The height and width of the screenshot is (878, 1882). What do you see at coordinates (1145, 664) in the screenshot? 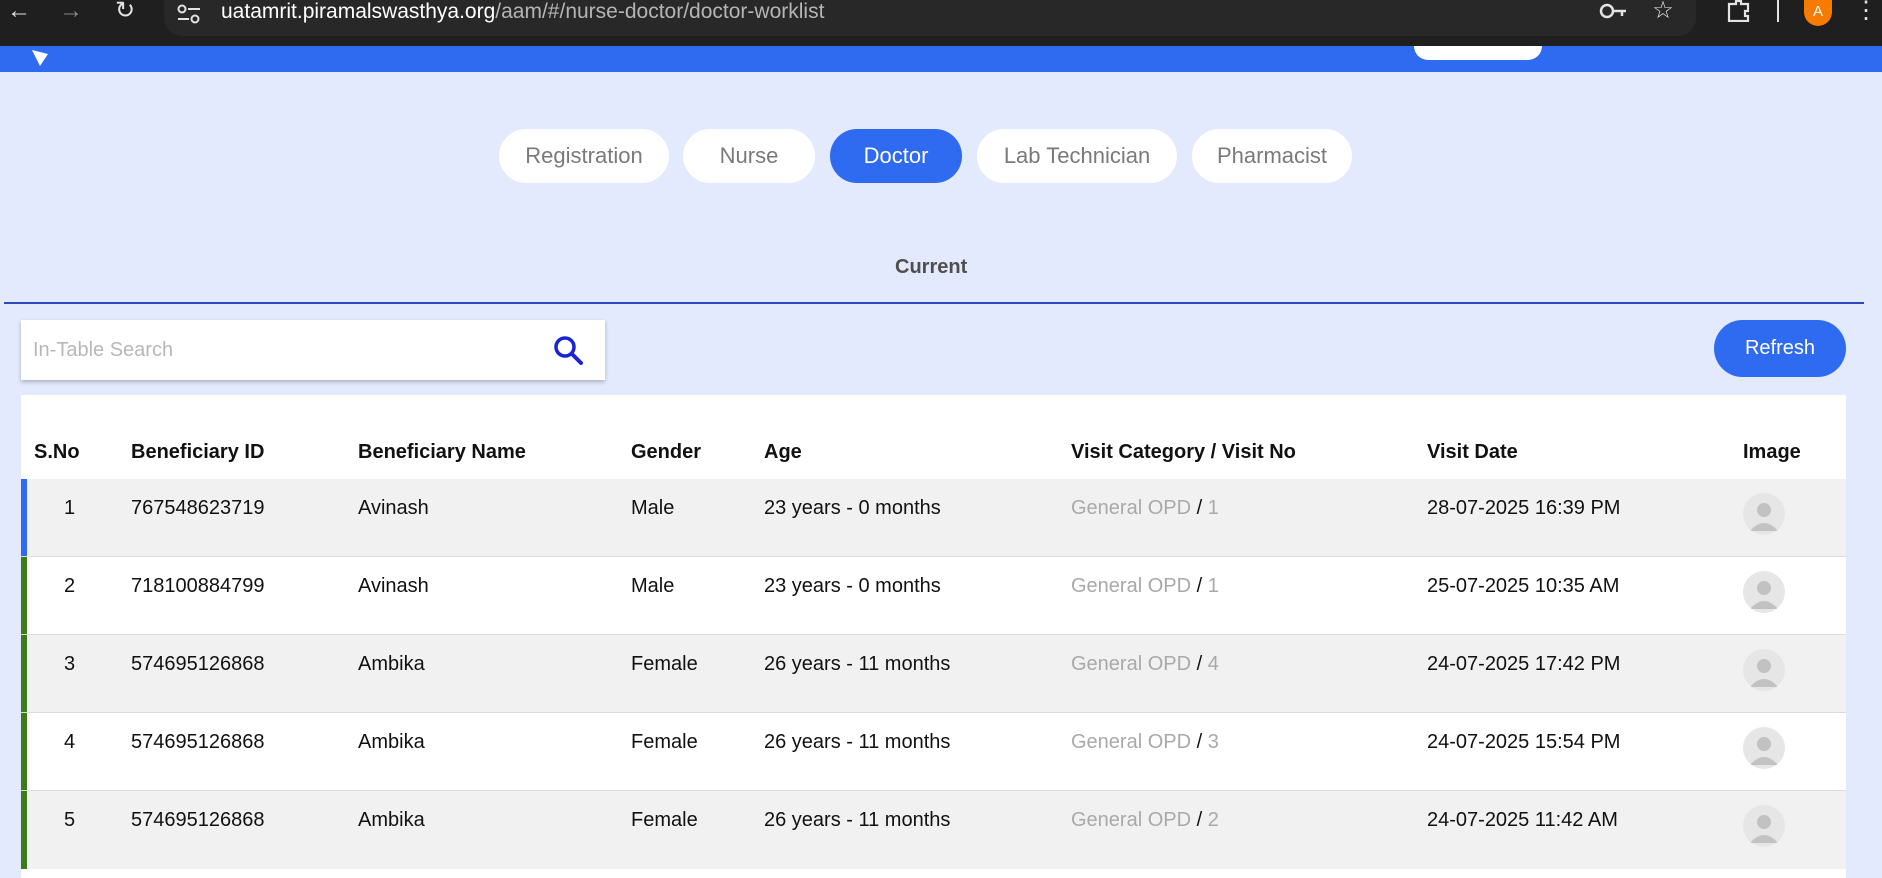
I see `cell-visit-category: General OPD / 4` at bounding box center [1145, 664].